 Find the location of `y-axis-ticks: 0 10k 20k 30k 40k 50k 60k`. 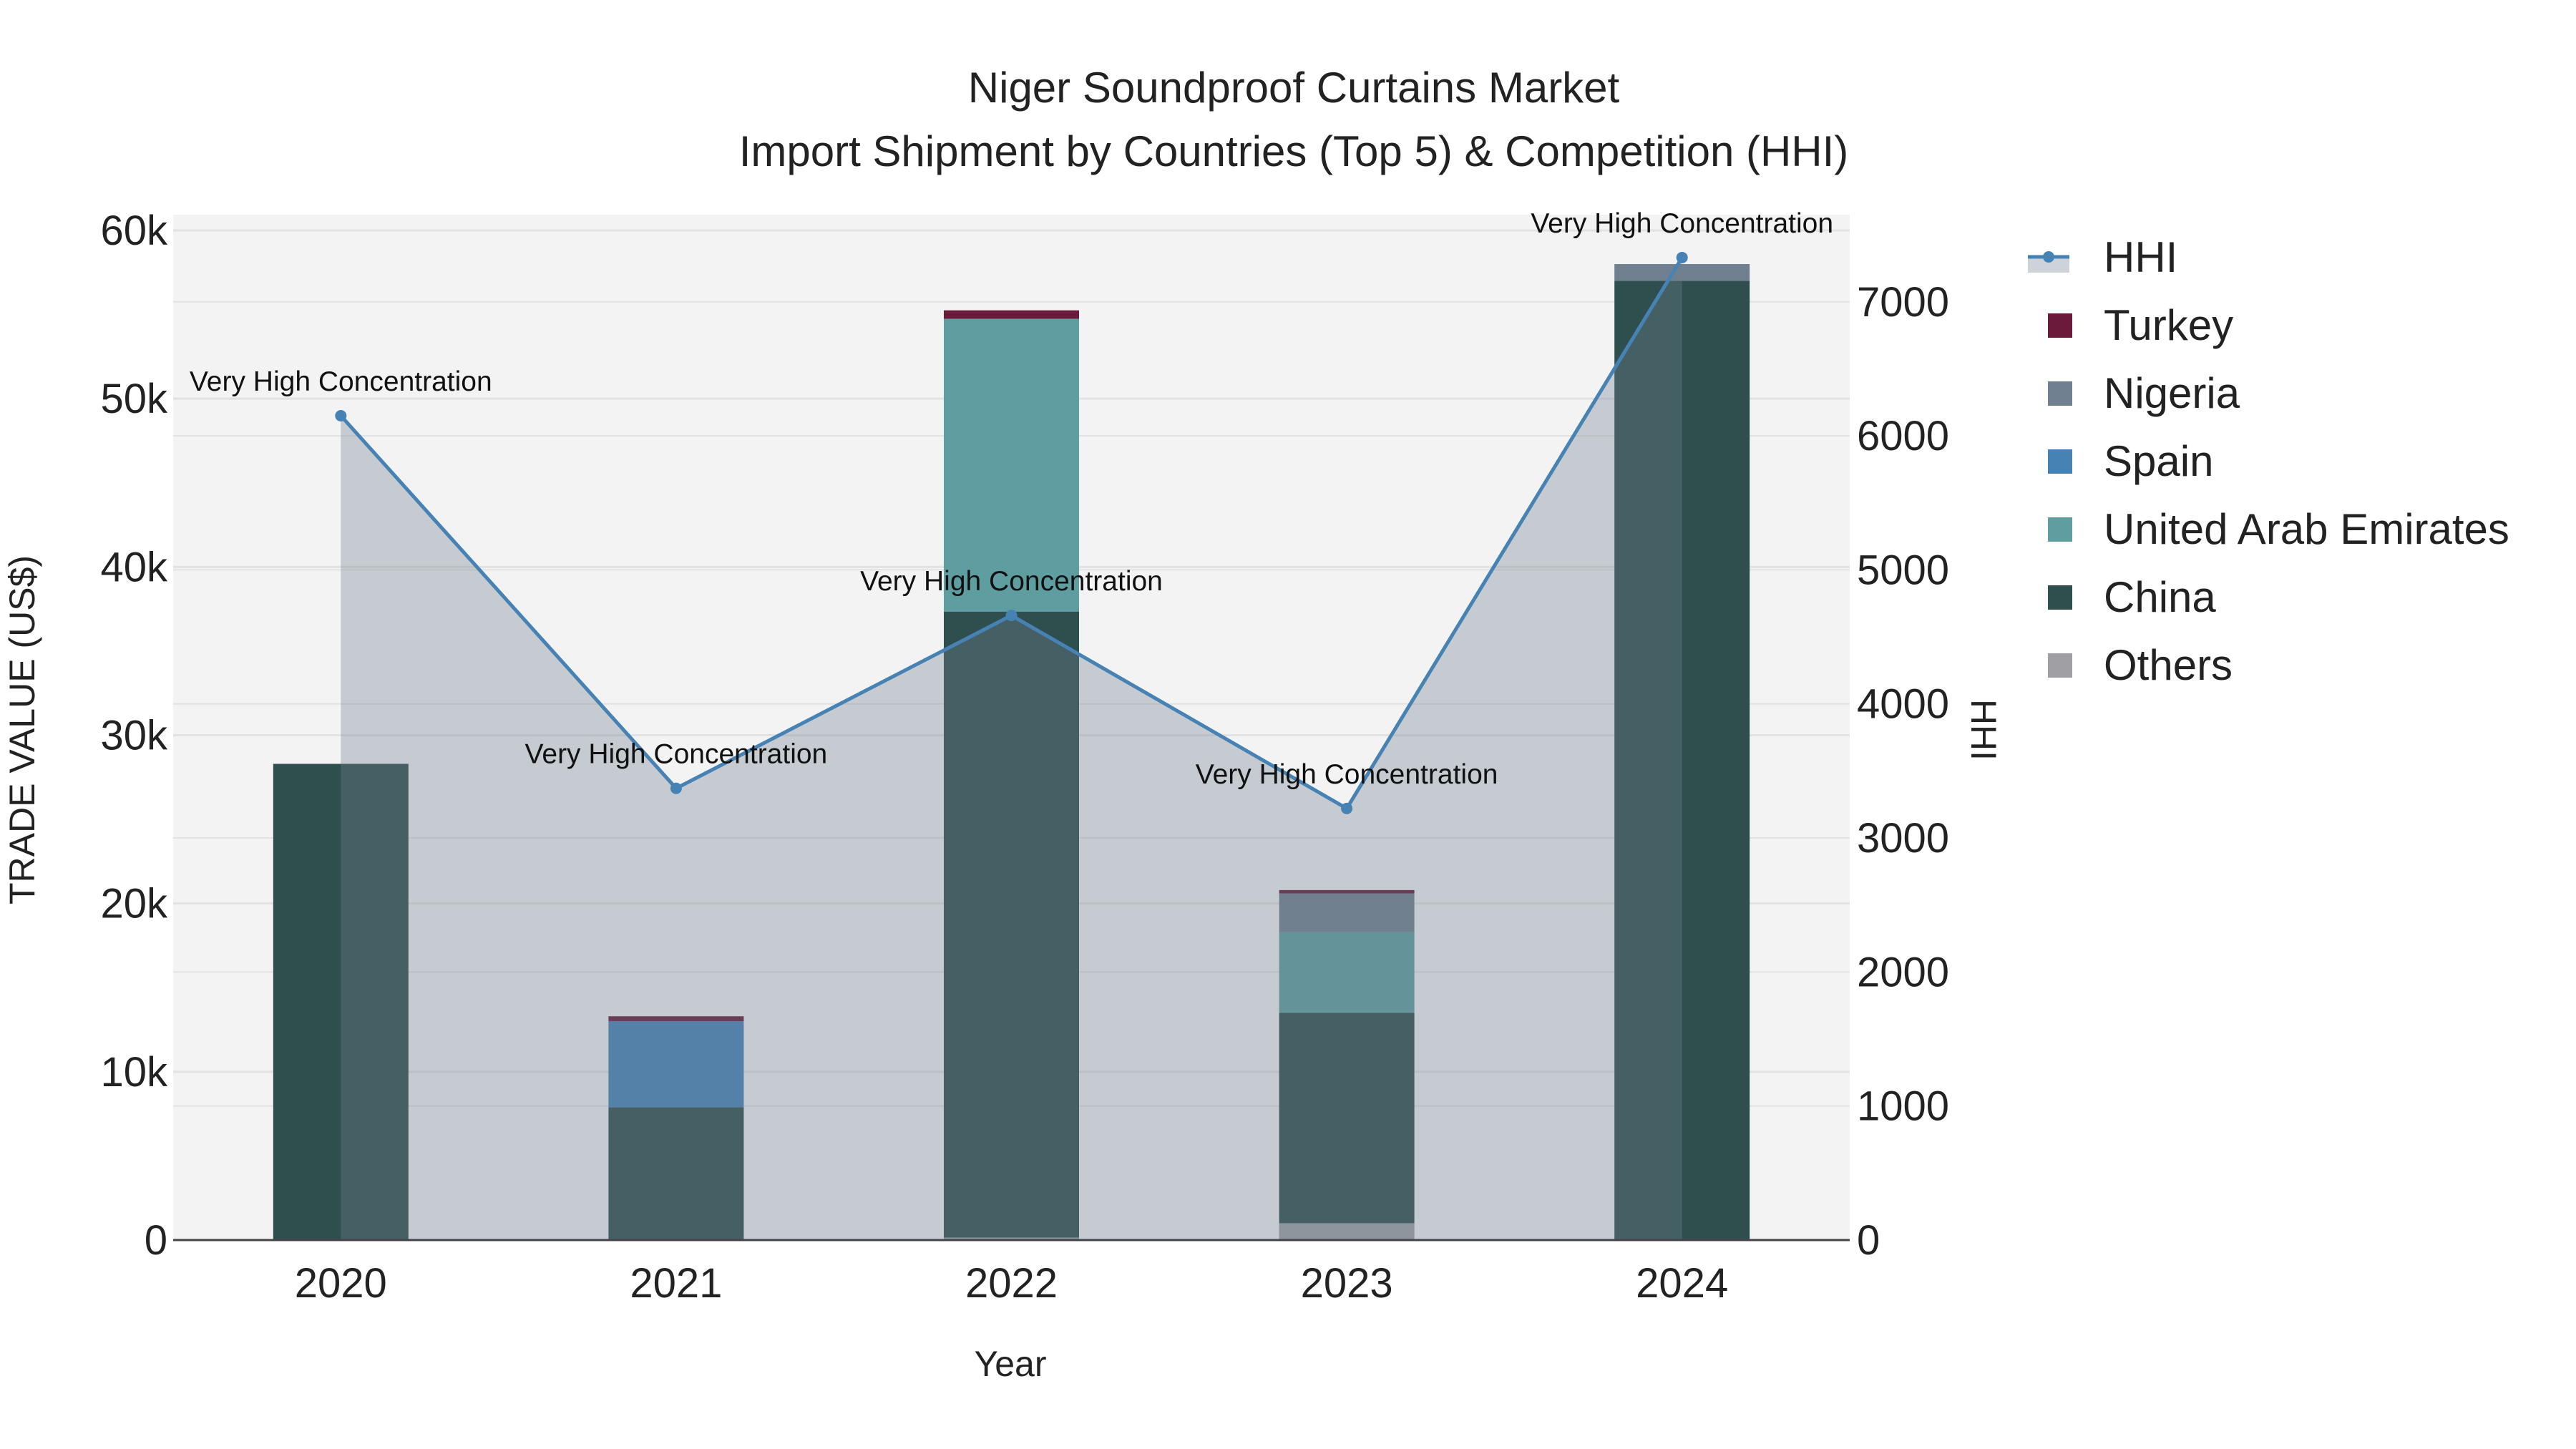

y-axis-ticks: 0 10k 20k 30k 40k 50k 60k is located at coordinates (134, 736).